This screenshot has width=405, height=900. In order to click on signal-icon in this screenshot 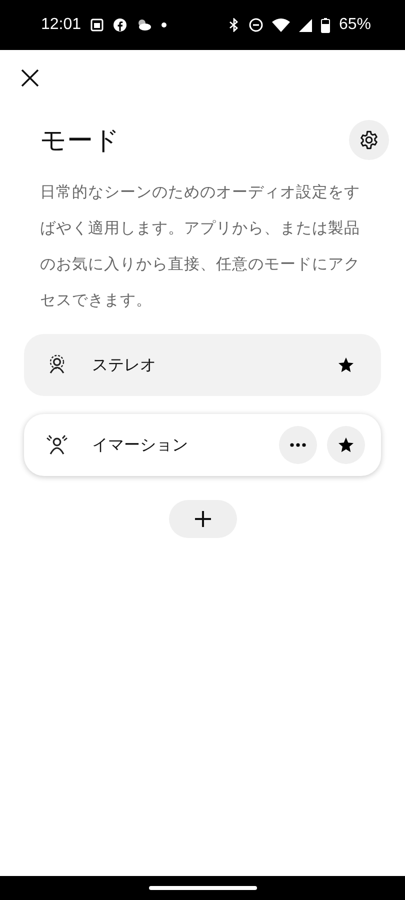, I will do `click(305, 25)`.